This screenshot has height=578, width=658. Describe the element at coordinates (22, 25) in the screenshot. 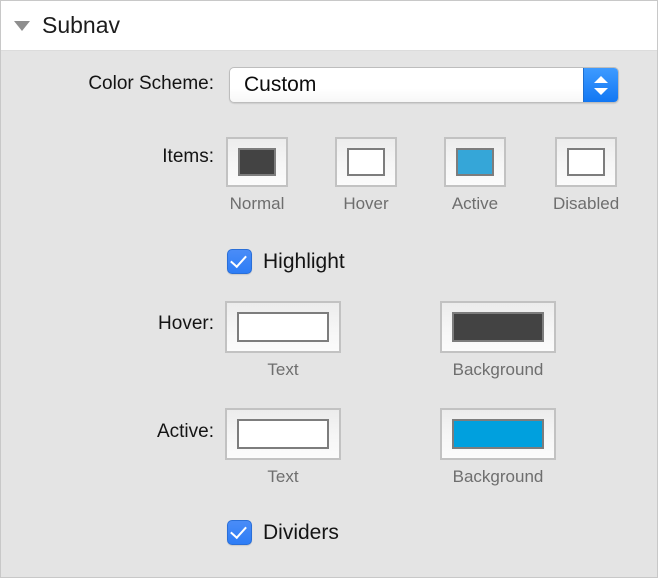

I see `triangle-down-icon` at that location.